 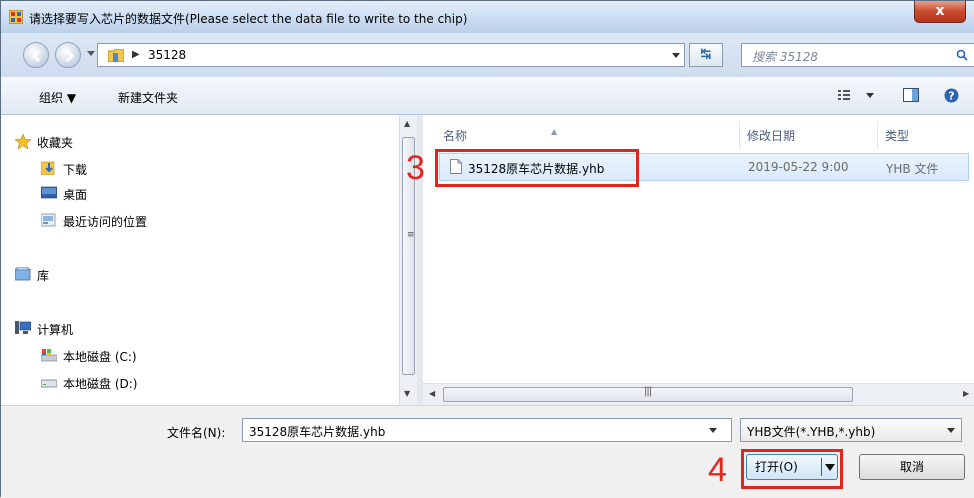 I want to click on file-horizontal-scrollbar: ◀ ||| ▶, so click(x=698, y=394).